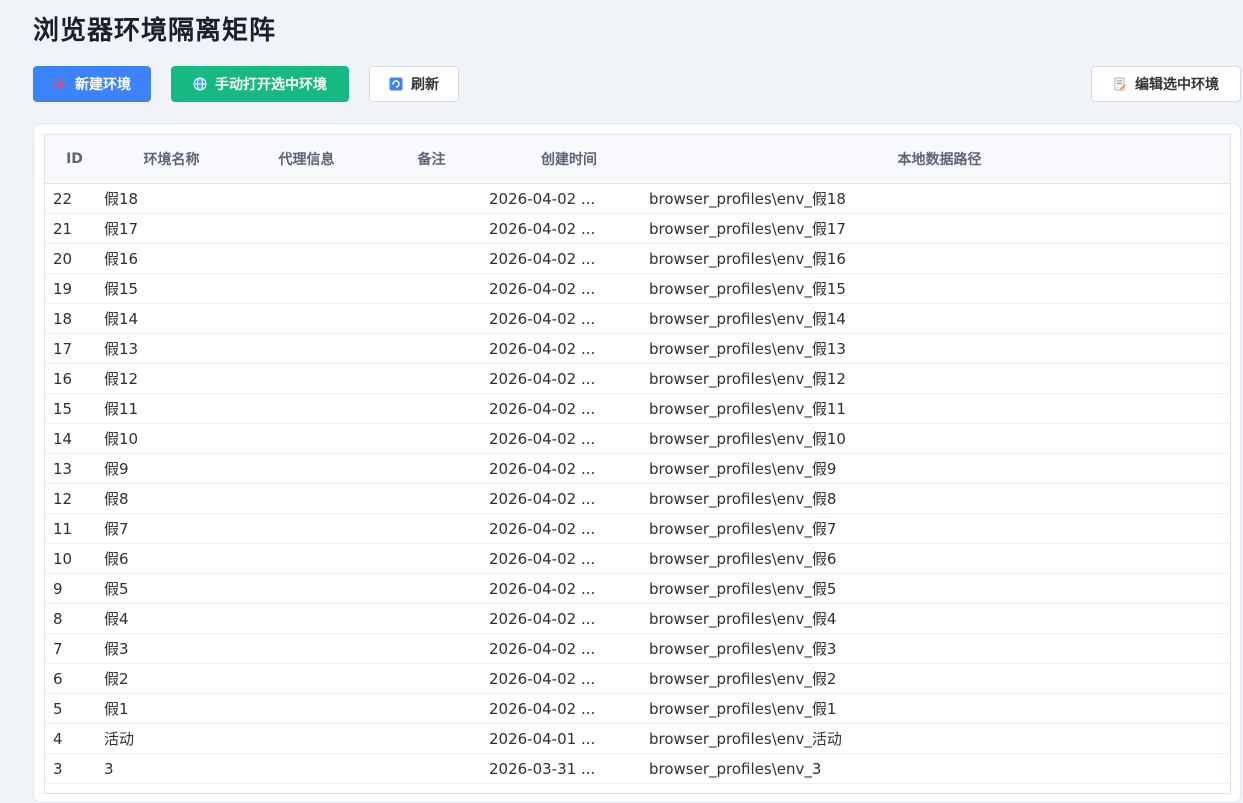 This screenshot has width=1243, height=803. What do you see at coordinates (116, 499) in the screenshot?
I see `cell-name: 假8` at bounding box center [116, 499].